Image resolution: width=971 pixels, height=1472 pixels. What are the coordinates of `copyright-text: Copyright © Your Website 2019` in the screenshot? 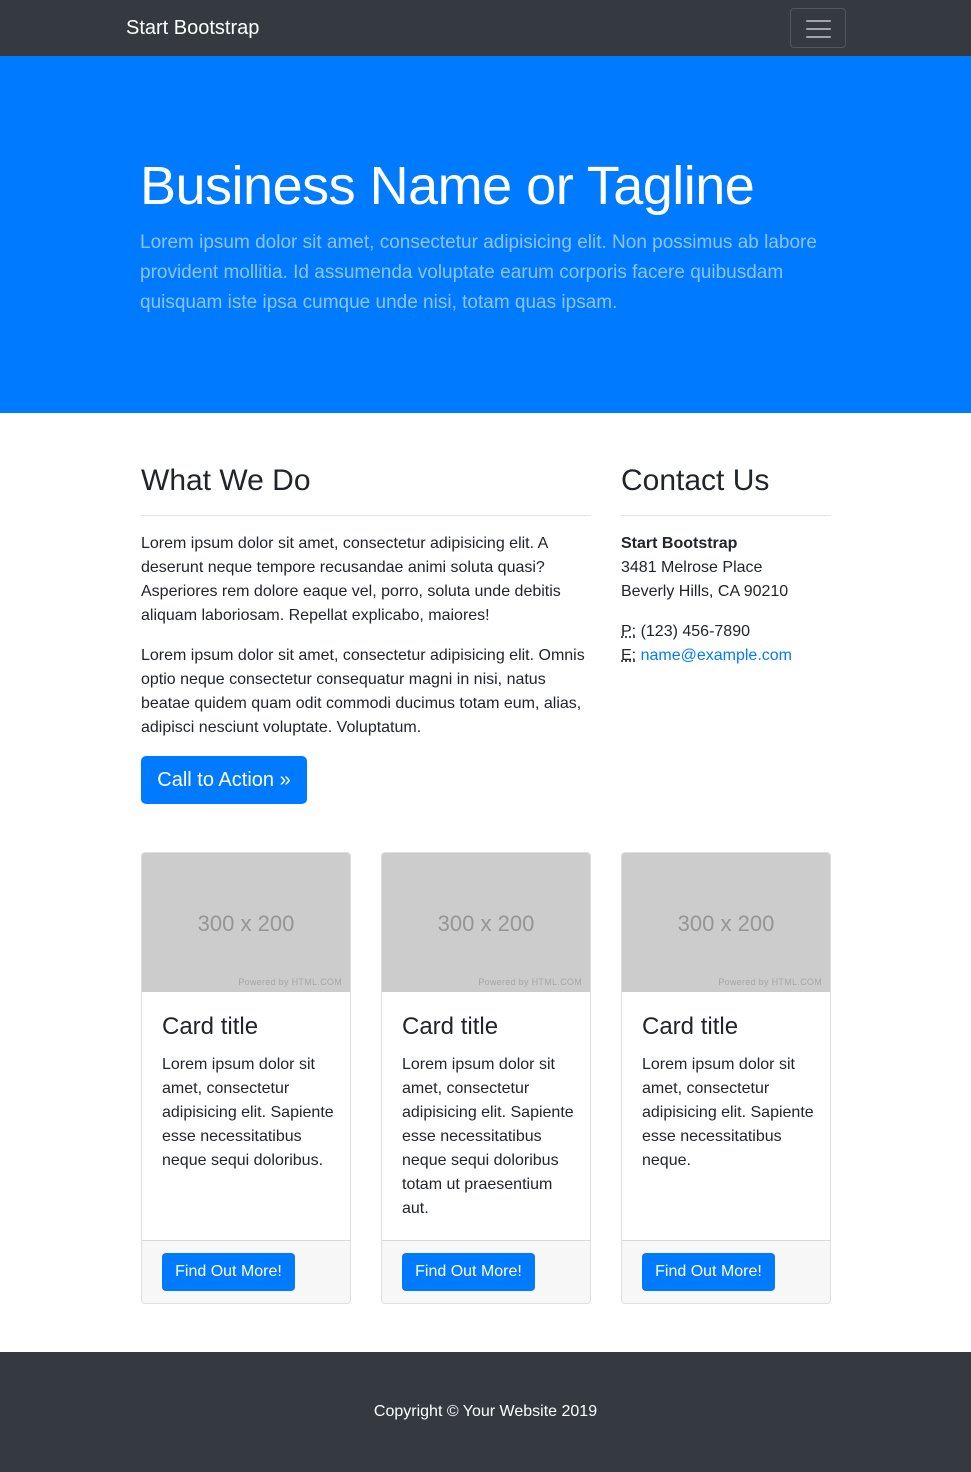 It's located at (485, 1411).